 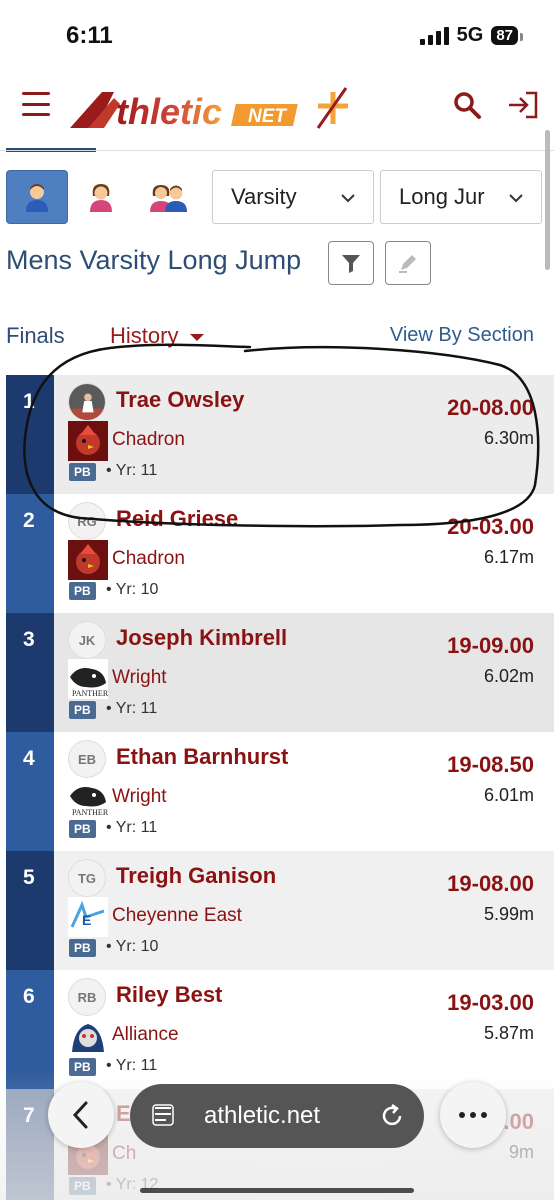 What do you see at coordinates (30, 1144) in the screenshot?
I see `place-number: 7` at bounding box center [30, 1144].